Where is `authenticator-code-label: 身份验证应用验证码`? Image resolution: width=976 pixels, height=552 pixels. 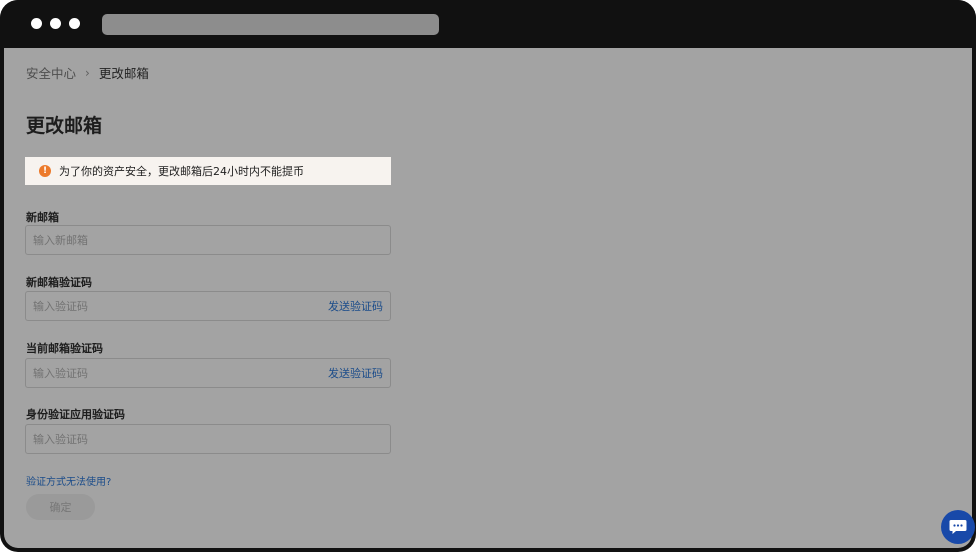
authenticator-code-label: 身份验证应用验证码 is located at coordinates (75, 414).